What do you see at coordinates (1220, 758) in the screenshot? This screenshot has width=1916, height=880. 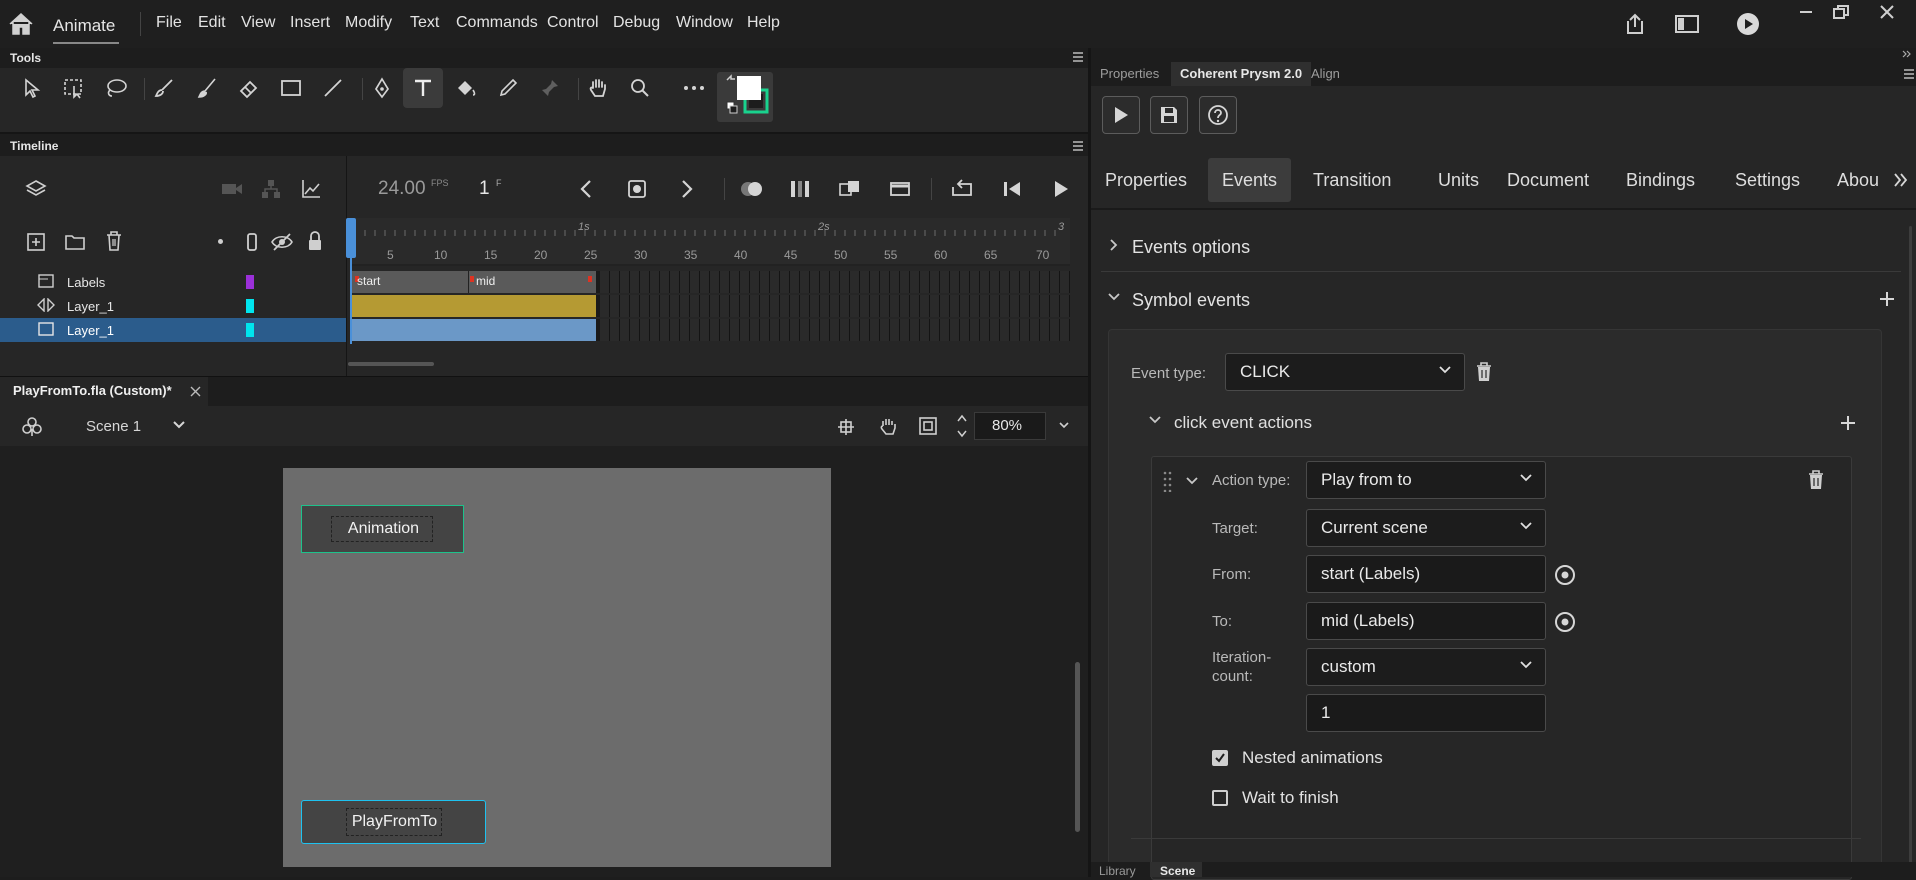 I see `nested-animations-checkbox` at bounding box center [1220, 758].